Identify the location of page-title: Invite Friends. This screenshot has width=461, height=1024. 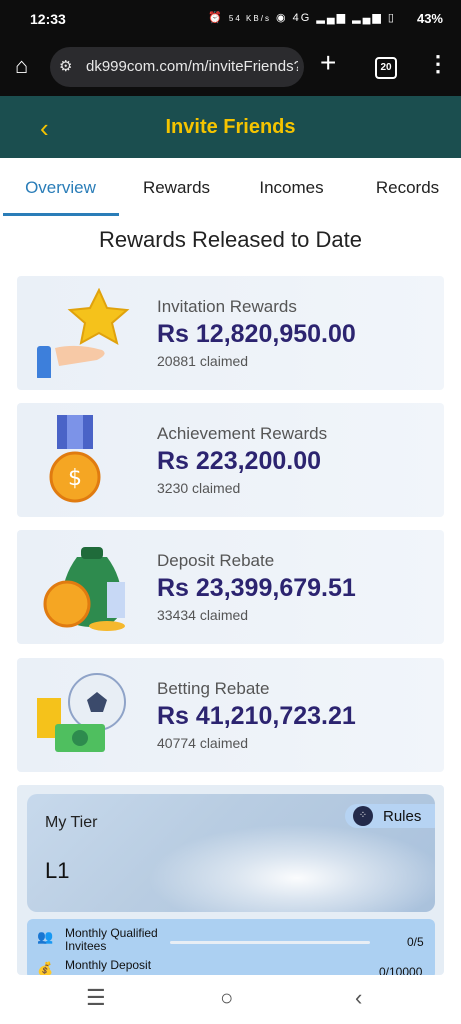
(230, 127).